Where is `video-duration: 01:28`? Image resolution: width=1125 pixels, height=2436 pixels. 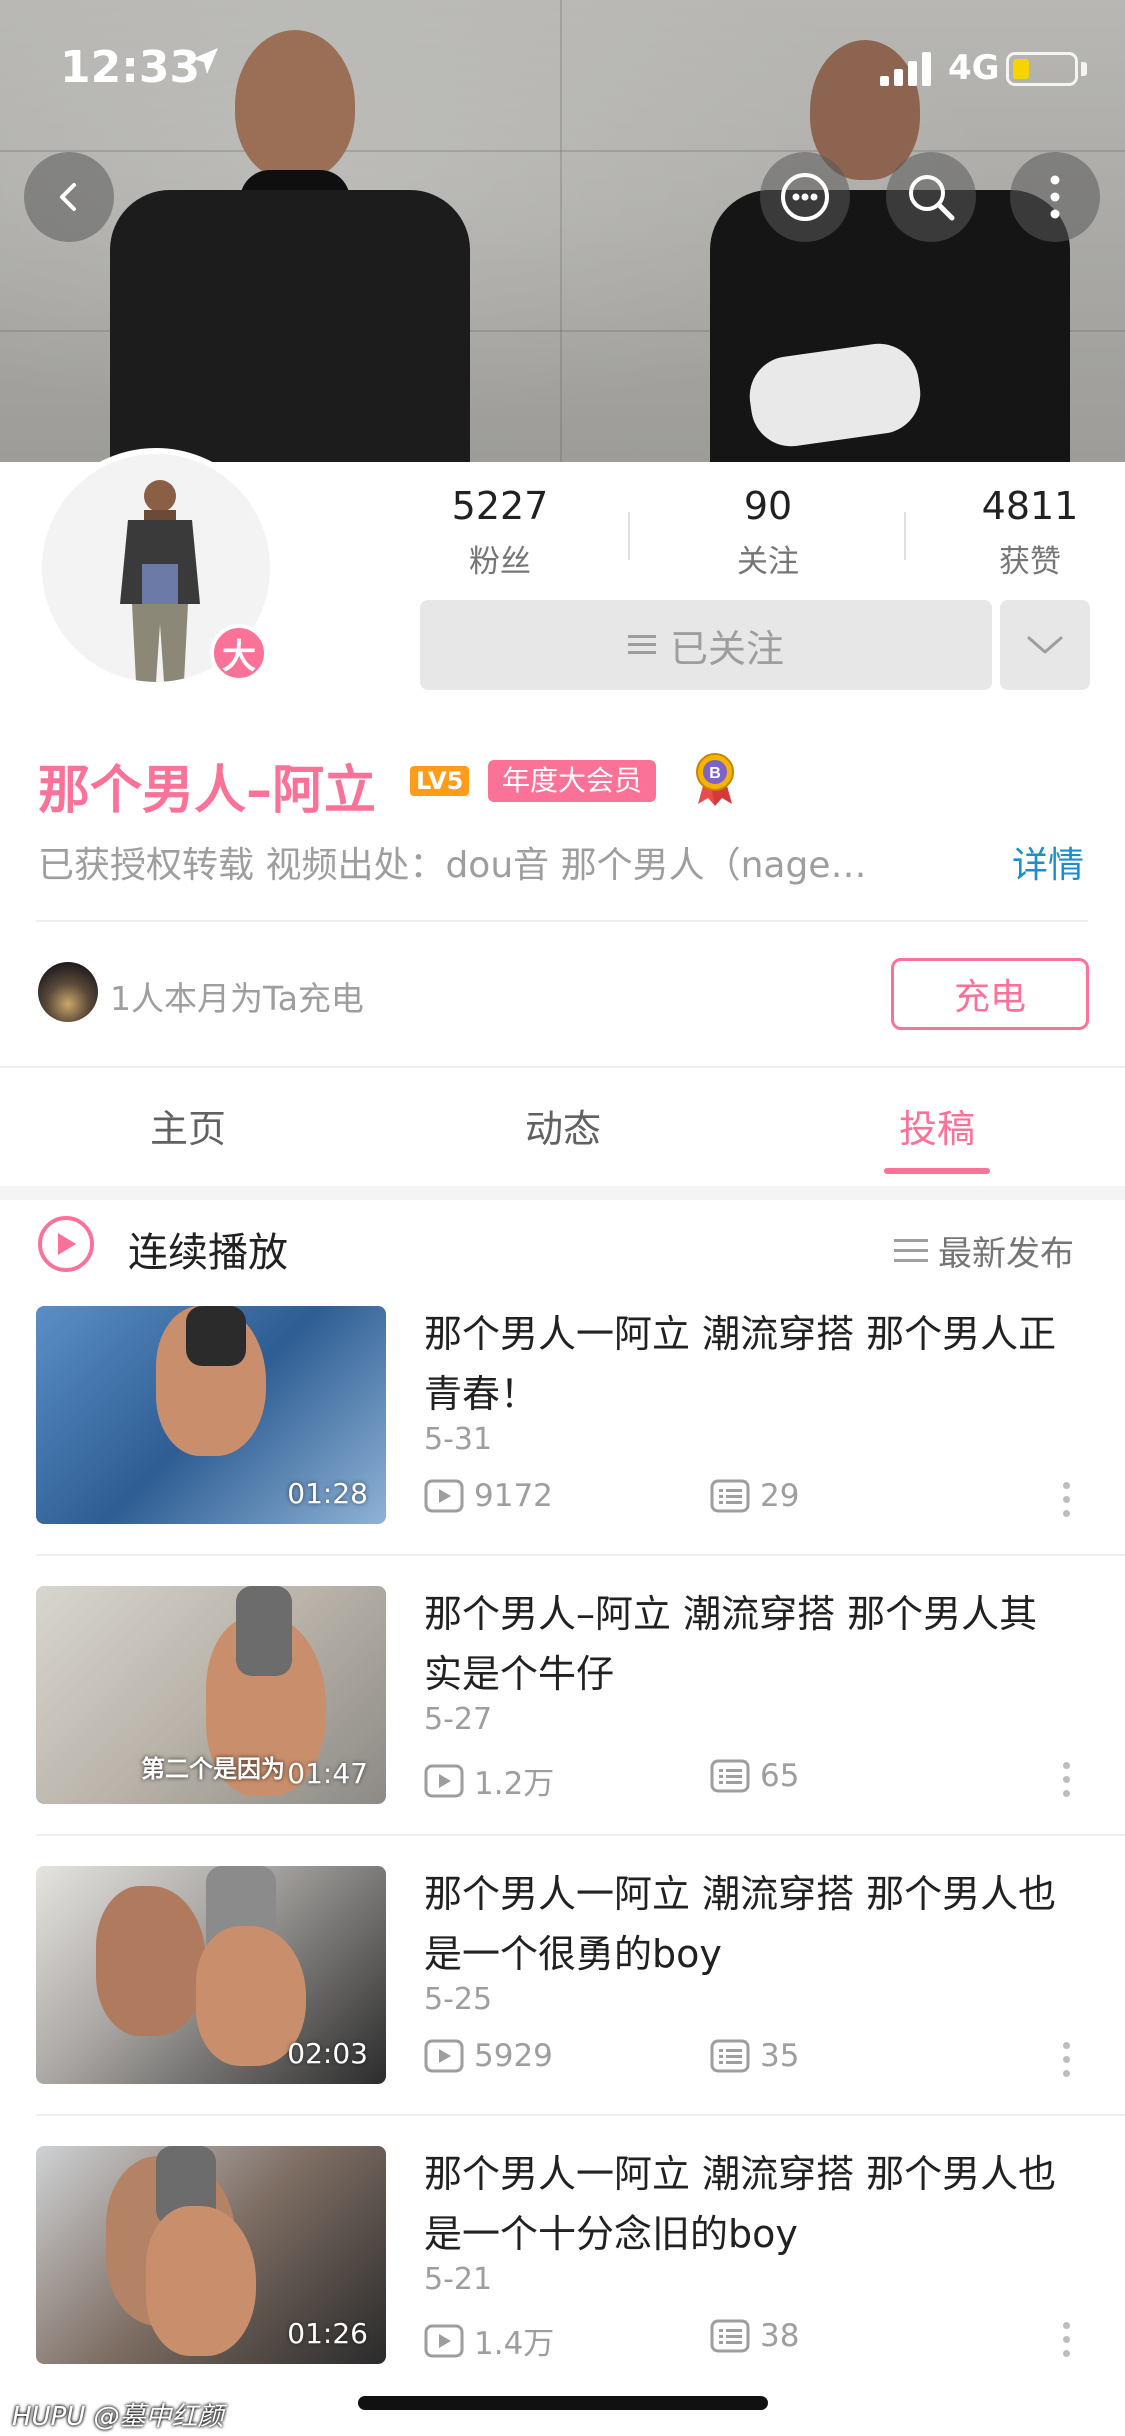
video-duration: 01:28 is located at coordinates (327, 1493).